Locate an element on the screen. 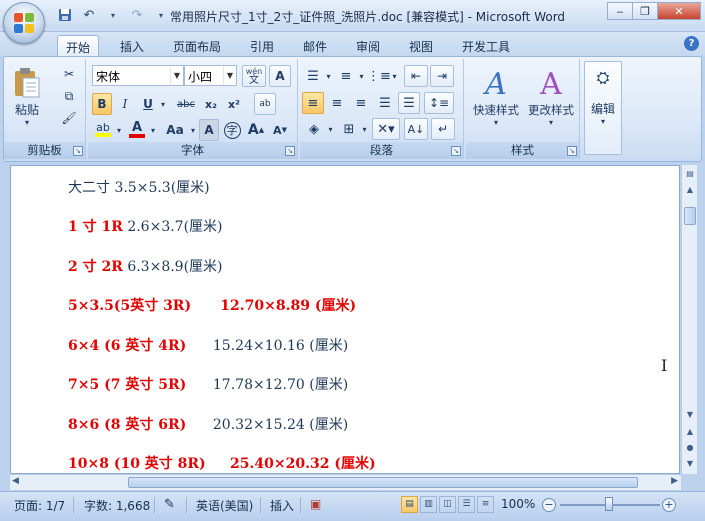 The height and width of the screenshot is (521, 705). minimize-button: ‒ is located at coordinates (620, 11).